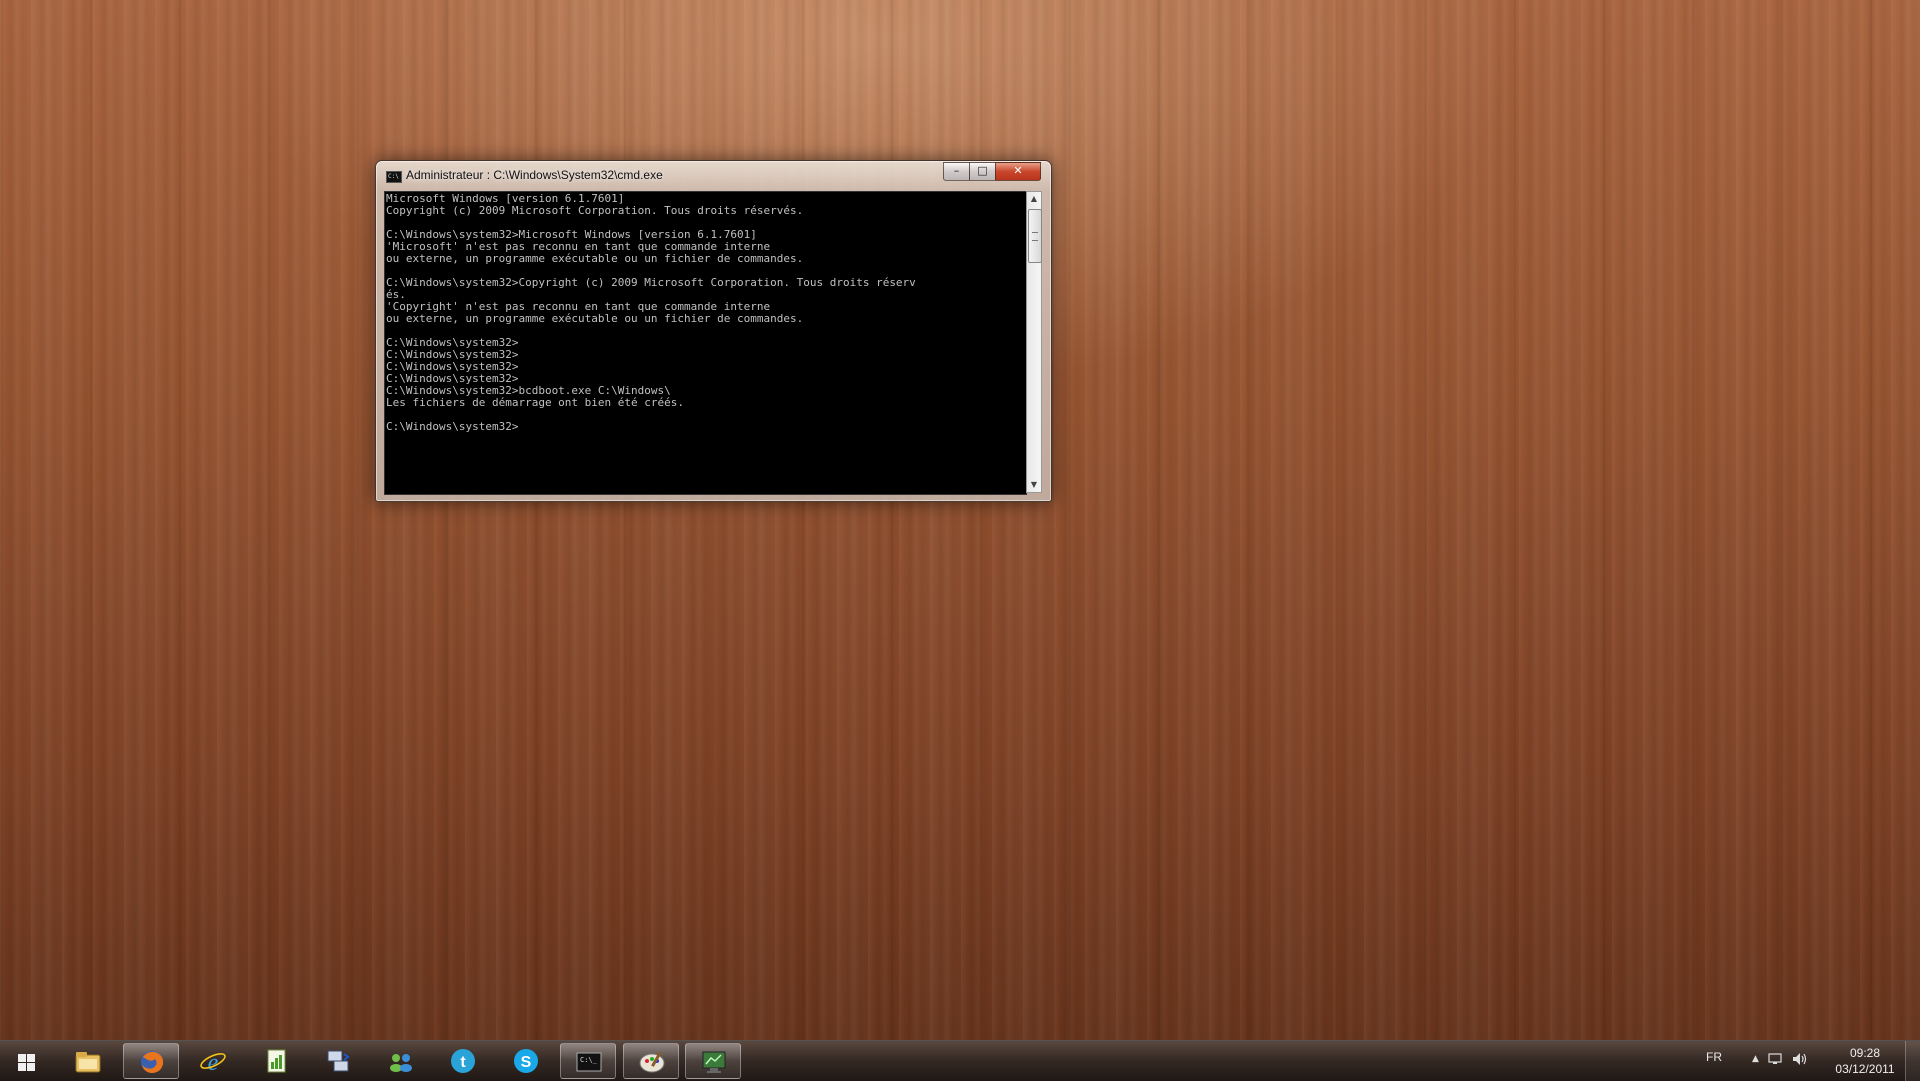 The image size is (1920, 1081). I want to click on scrollbar-thumb, so click(1035, 236).